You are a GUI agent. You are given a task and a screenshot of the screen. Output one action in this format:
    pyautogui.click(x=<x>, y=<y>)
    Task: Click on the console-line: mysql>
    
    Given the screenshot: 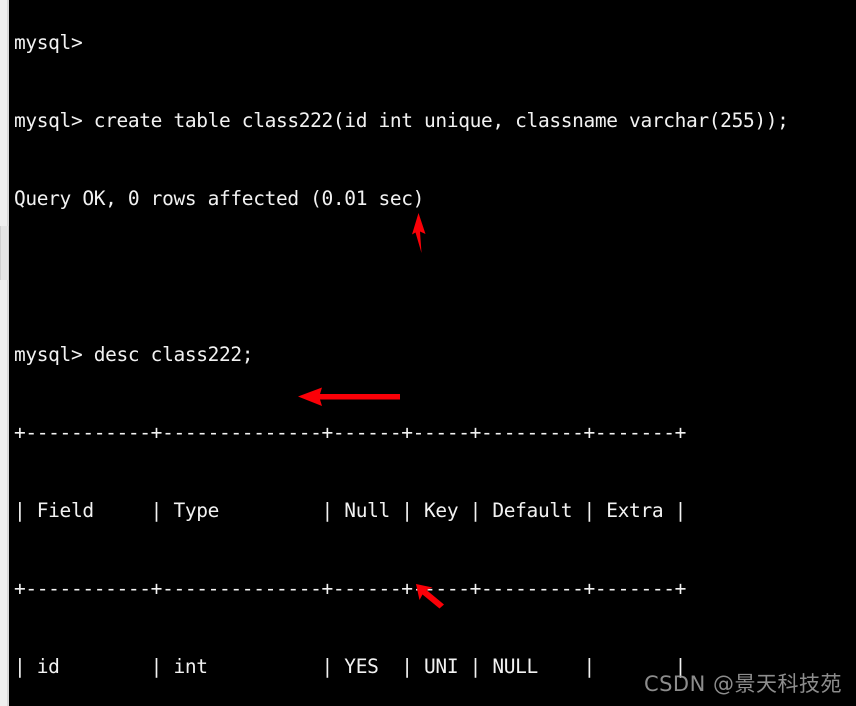 What is the action you would take?
    pyautogui.click(x=48, y=42)
    